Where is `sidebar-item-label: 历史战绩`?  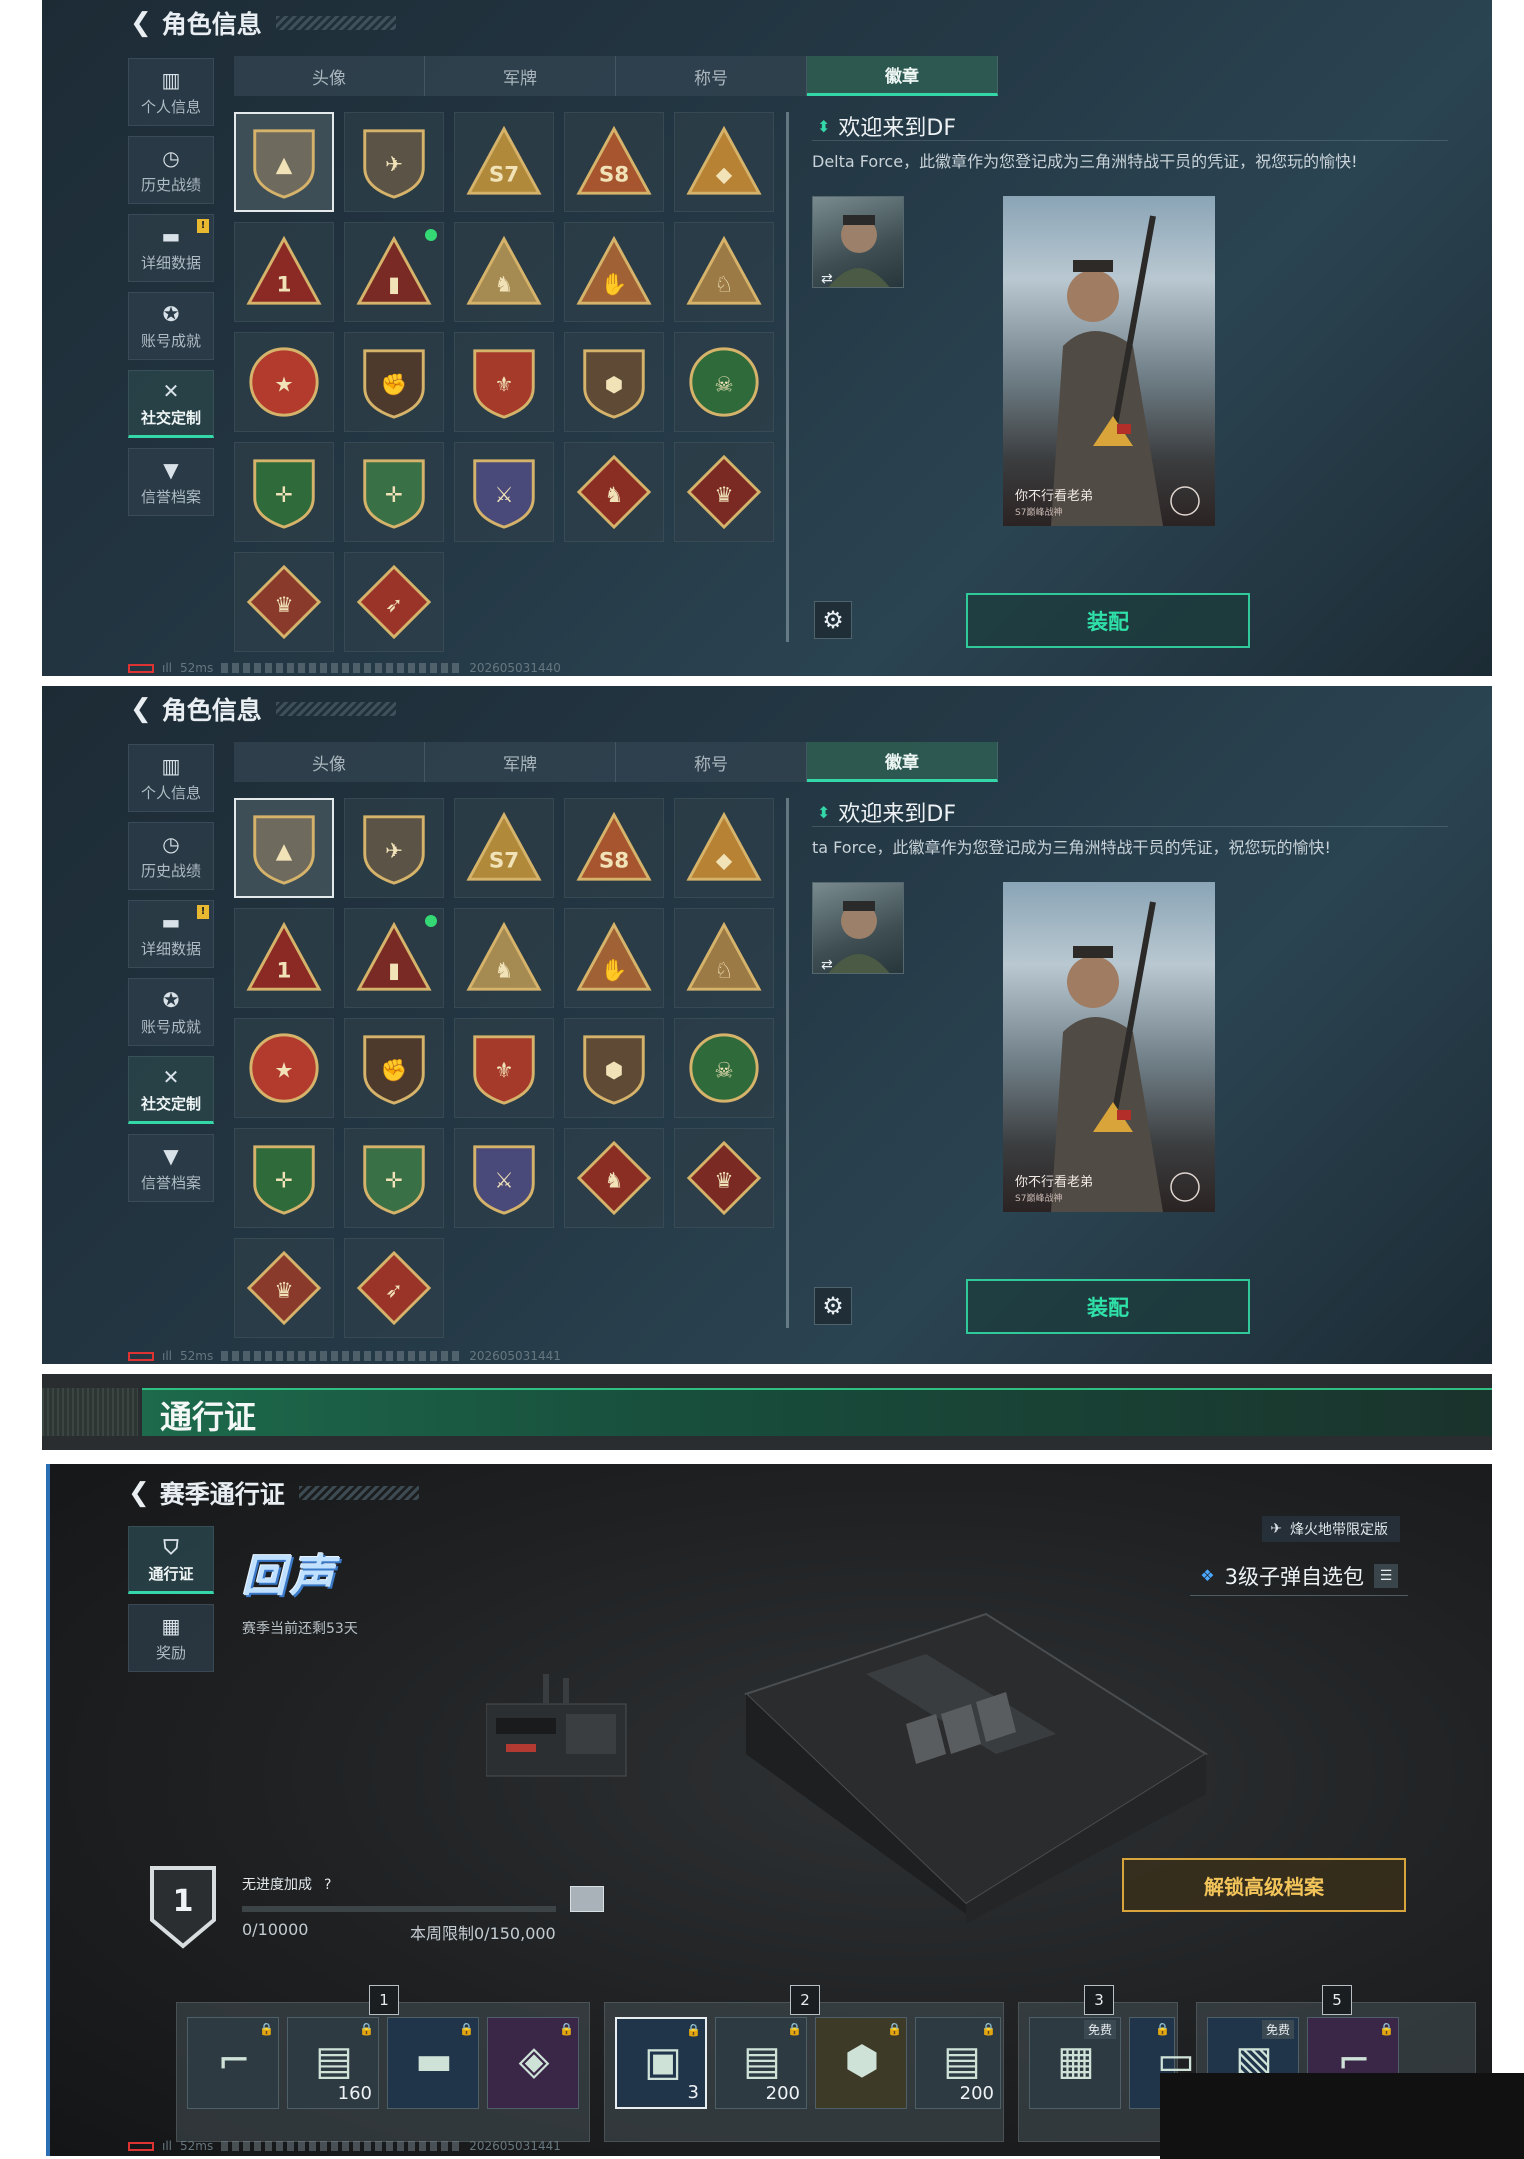 sidebar-item-label: 历史战绩 is located at coordinates (170, 184).